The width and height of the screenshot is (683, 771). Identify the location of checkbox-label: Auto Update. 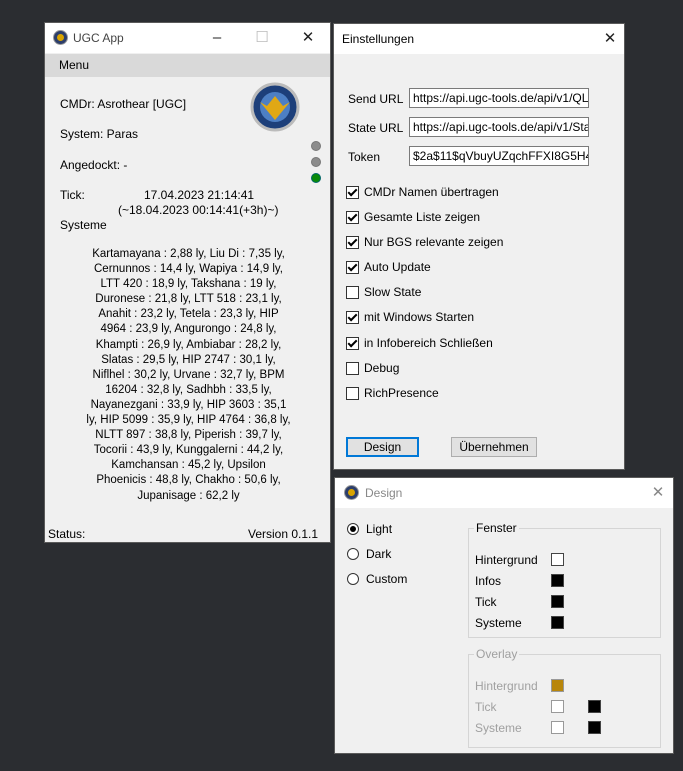
(397, 267).